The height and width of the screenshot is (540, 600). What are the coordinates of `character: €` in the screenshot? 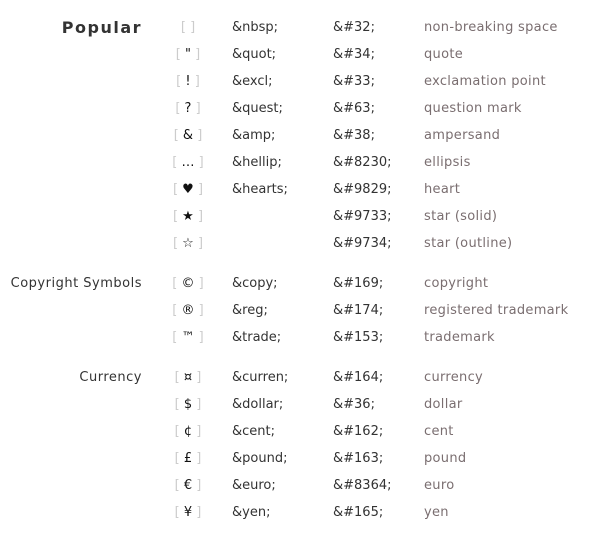 It's located at (188, 485).